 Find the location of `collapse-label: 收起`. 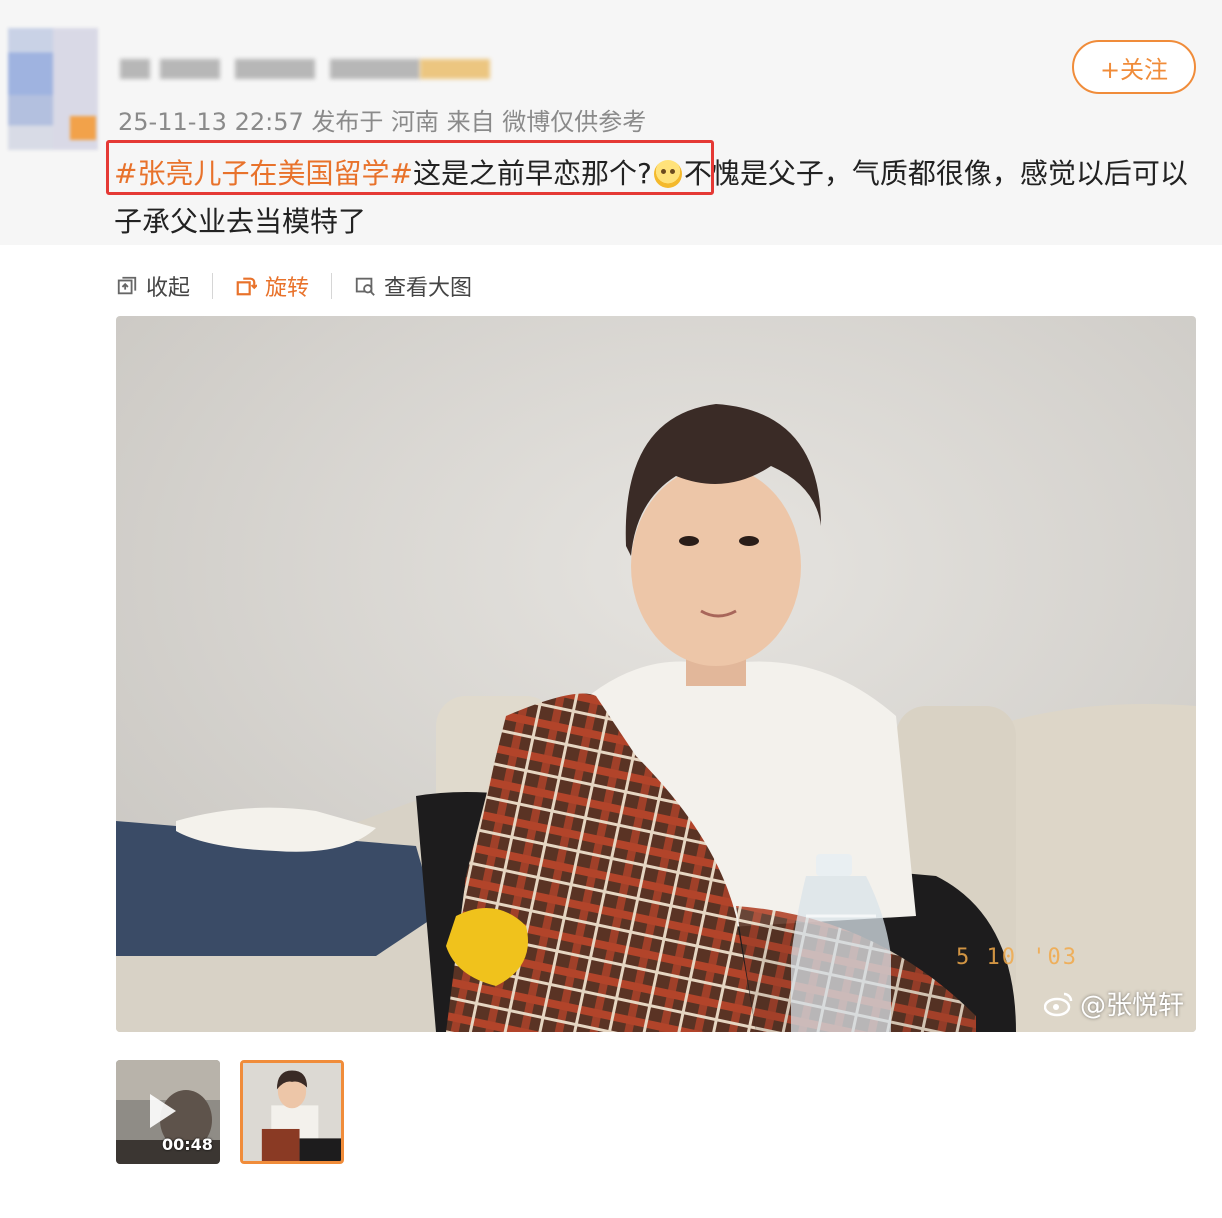

collapse-label: 收起 is located at coordinates (168, 288).